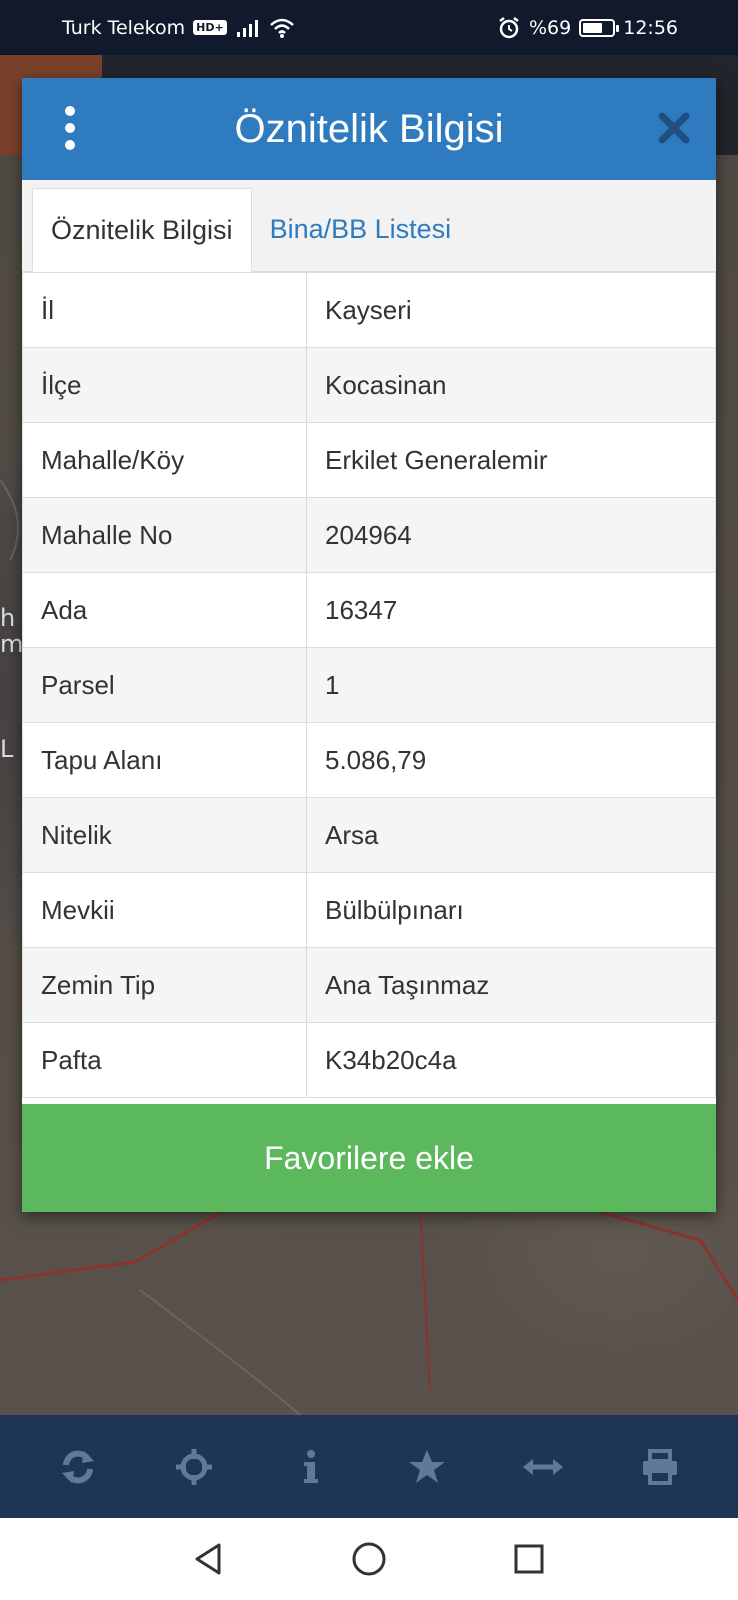  Describe the element at coordinates (509, 27) in the screenshot. I see `alarm-icon` at that location.